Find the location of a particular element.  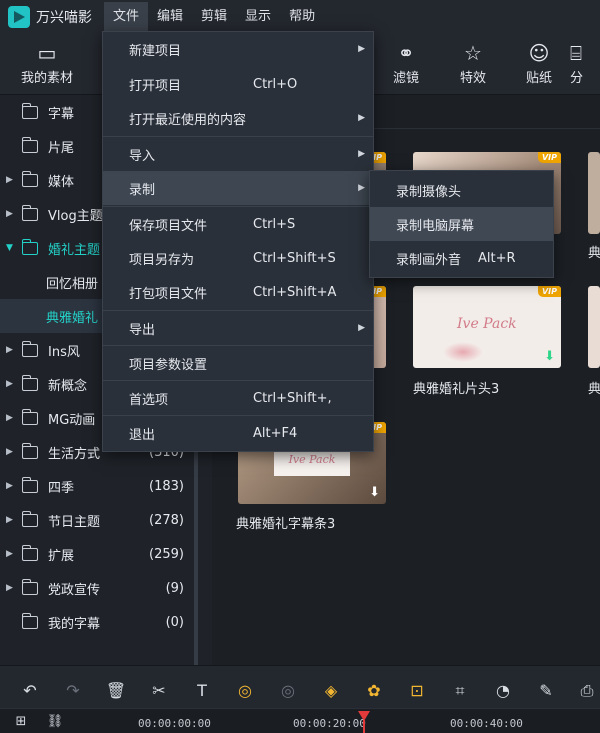

partial-tool-button: ⌸ 分 is located at coordinates (585, 62).